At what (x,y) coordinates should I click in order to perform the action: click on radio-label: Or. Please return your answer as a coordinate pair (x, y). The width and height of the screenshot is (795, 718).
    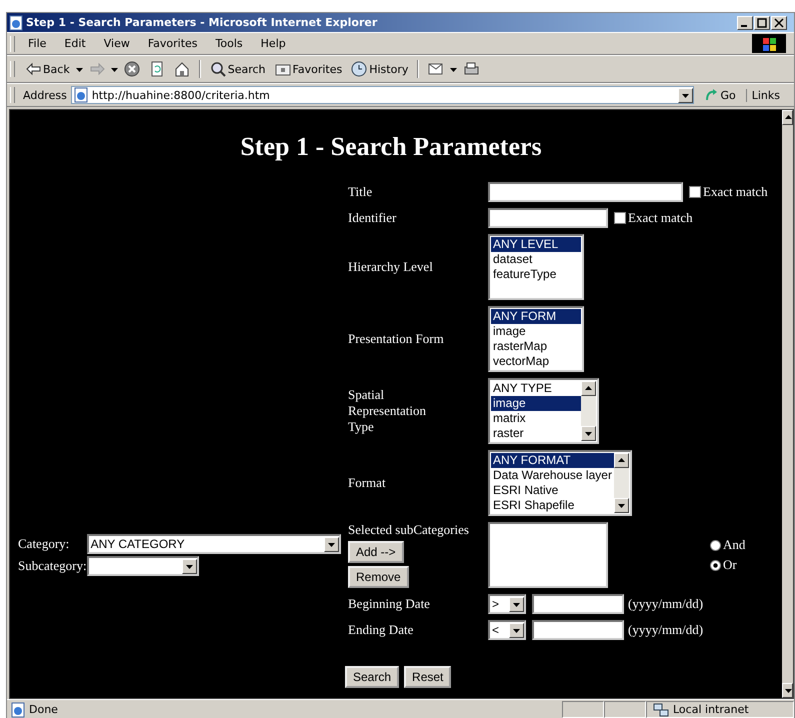
    Looking at the image, I should click on (730, 565).